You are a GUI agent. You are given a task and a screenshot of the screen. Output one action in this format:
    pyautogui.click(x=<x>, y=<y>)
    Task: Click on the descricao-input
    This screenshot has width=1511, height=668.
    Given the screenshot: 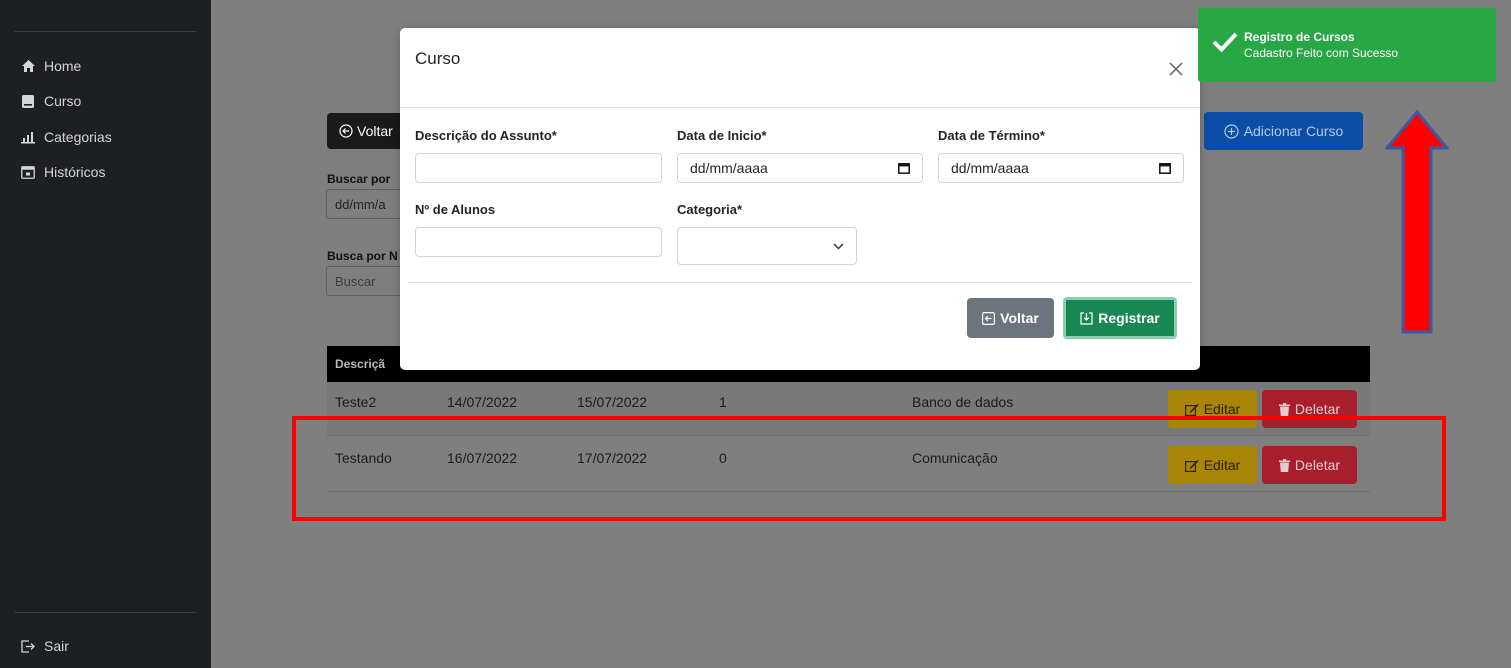 What is the action you would take?
    pyautogui.click(x=538, y=168)
    